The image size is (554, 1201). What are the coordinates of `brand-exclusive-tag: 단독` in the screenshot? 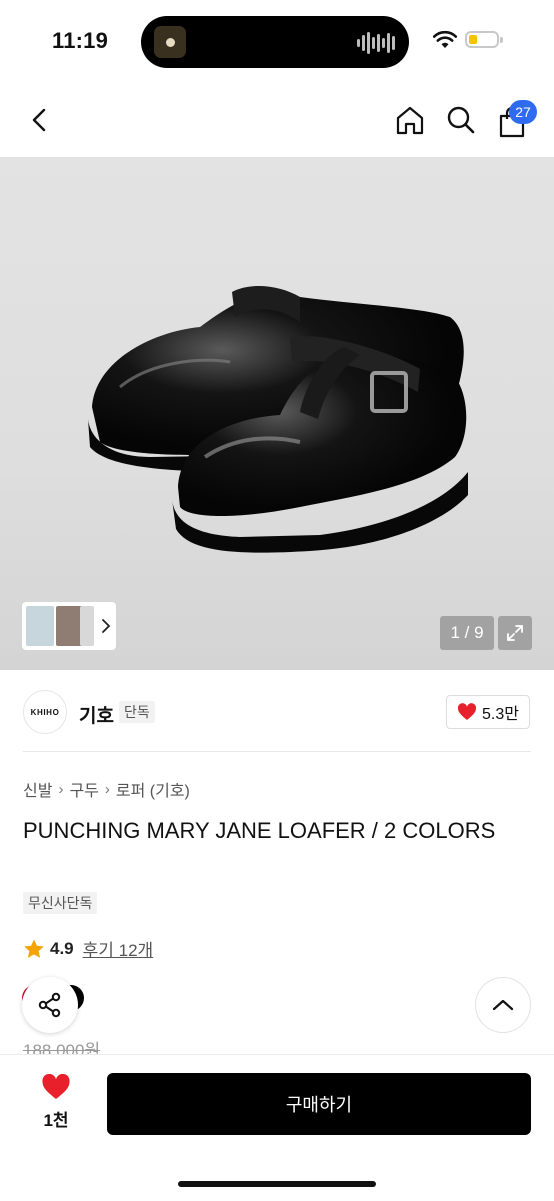 It's located at (137, 712).